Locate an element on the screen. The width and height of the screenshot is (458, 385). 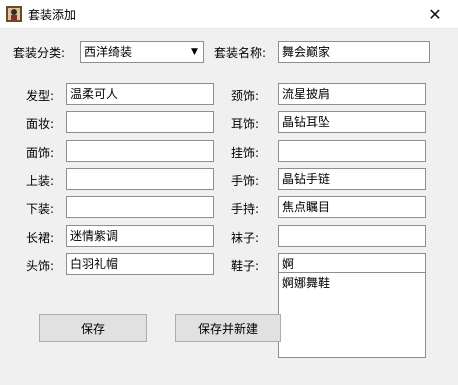
top-label: 上装: is located at coordinates (40, 181).